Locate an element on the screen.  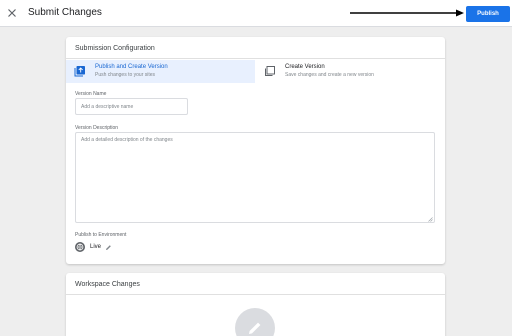
close-icon is located at coordinates (12, 13).